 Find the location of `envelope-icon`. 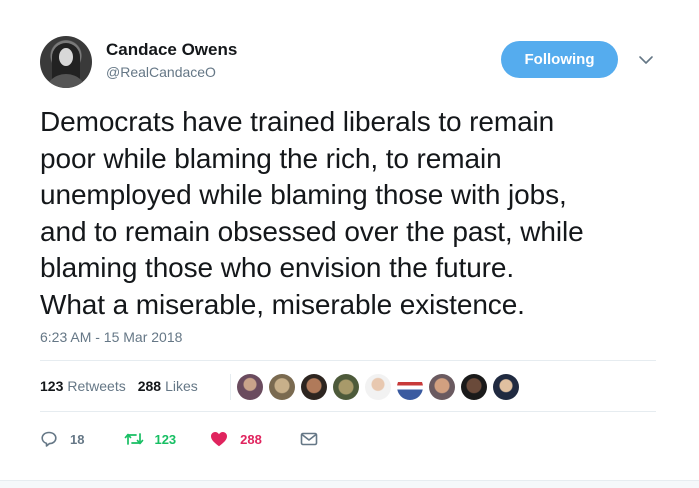

envelope-icon is located at coordinates (309, 439).